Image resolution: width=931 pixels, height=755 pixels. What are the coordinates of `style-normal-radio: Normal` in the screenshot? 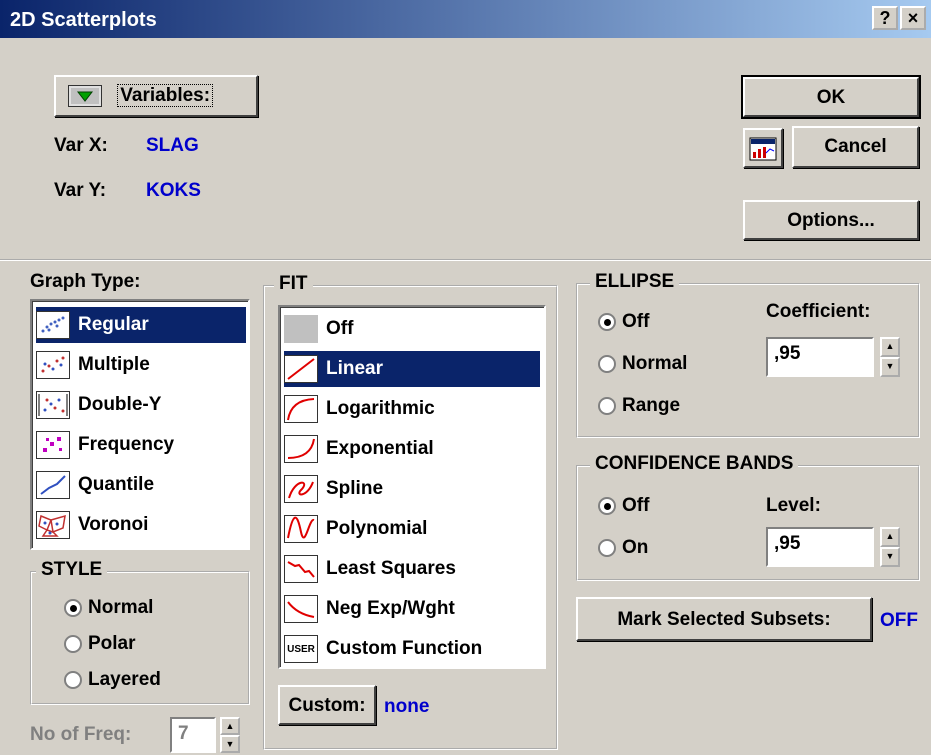 It's located at (108, 608).